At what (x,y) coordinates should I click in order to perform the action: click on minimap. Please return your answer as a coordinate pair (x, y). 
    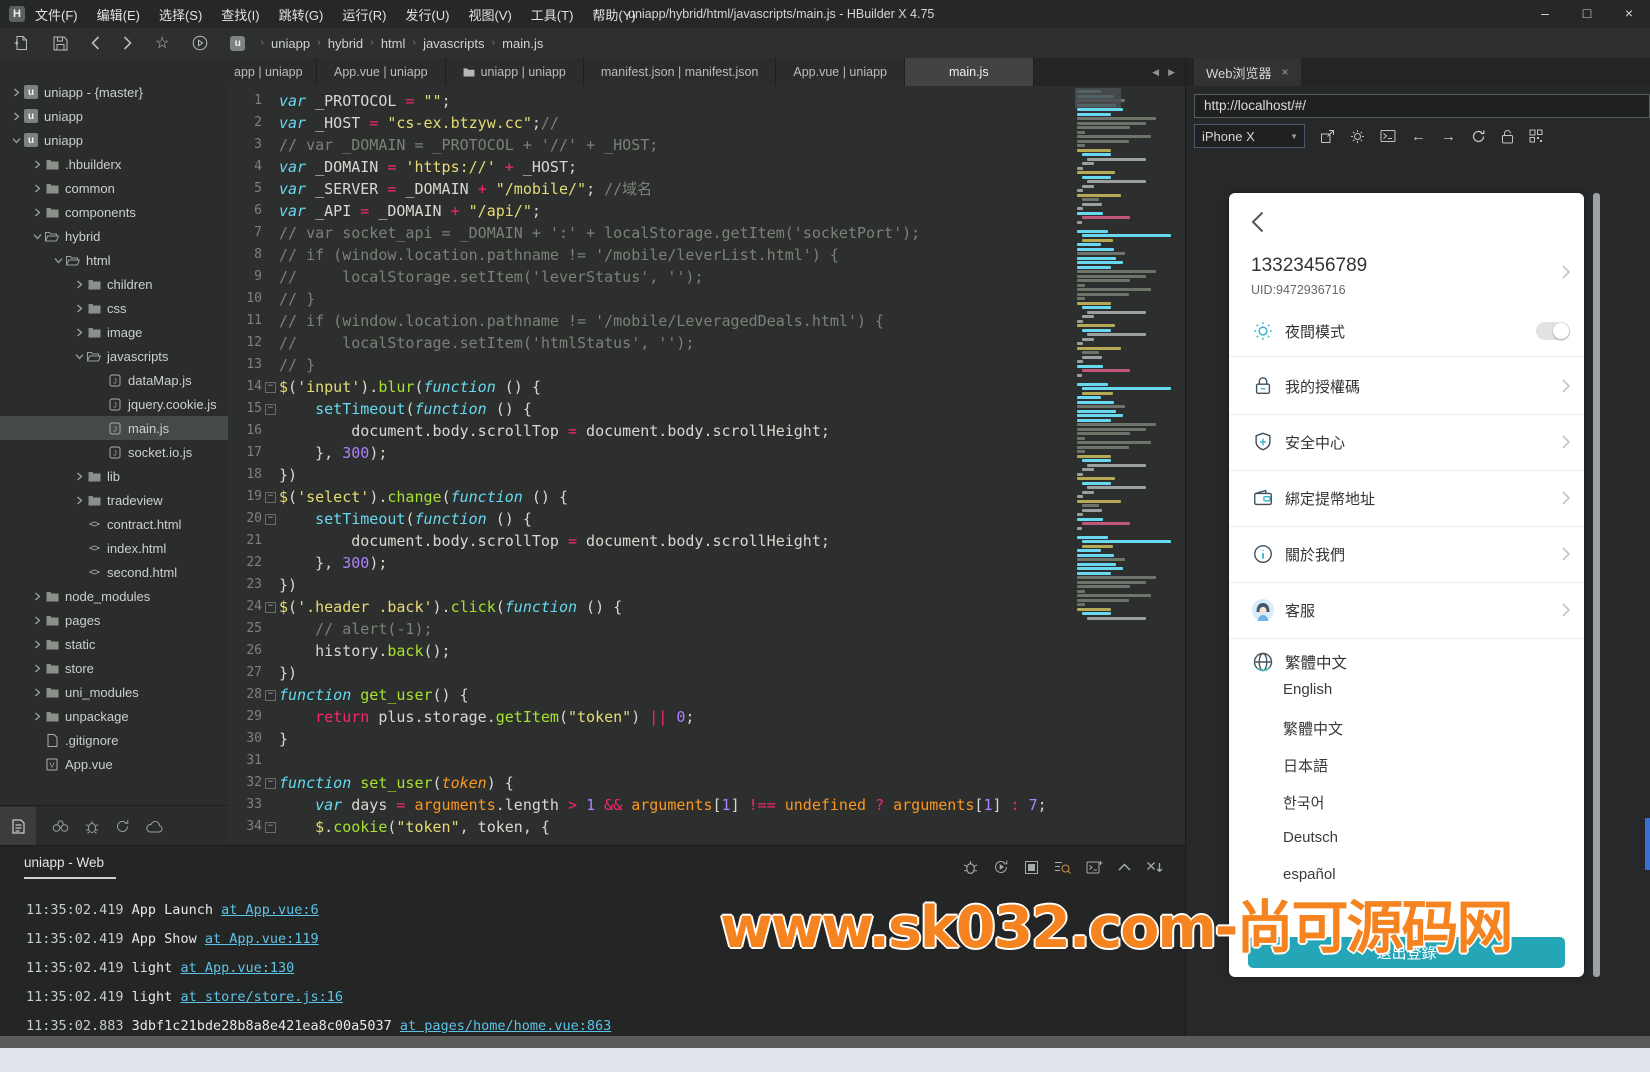
    Looking at the image, I should click on (1129, 355).